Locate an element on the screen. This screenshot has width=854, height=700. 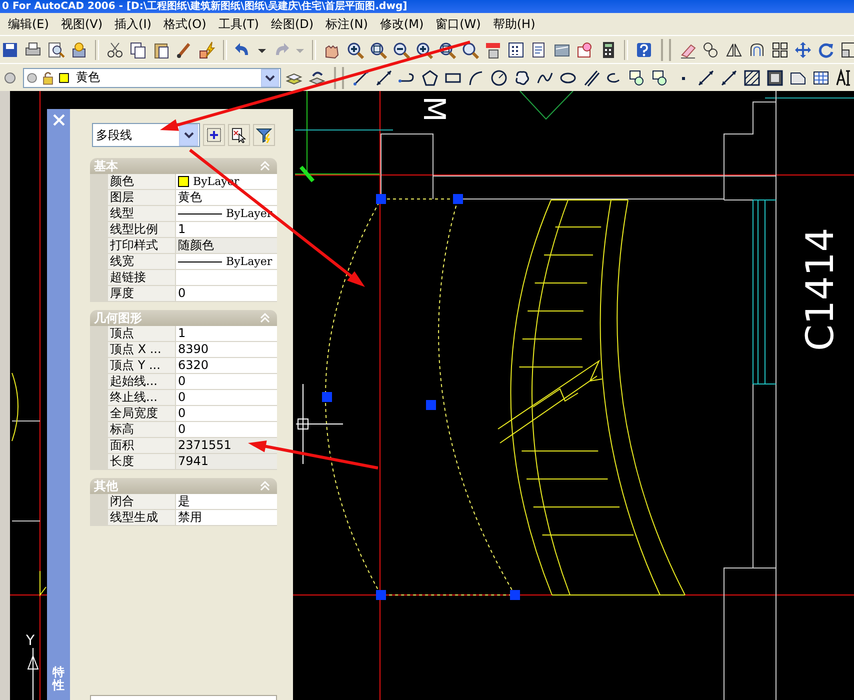
hatch-icon is located at coordinates (752, 78).